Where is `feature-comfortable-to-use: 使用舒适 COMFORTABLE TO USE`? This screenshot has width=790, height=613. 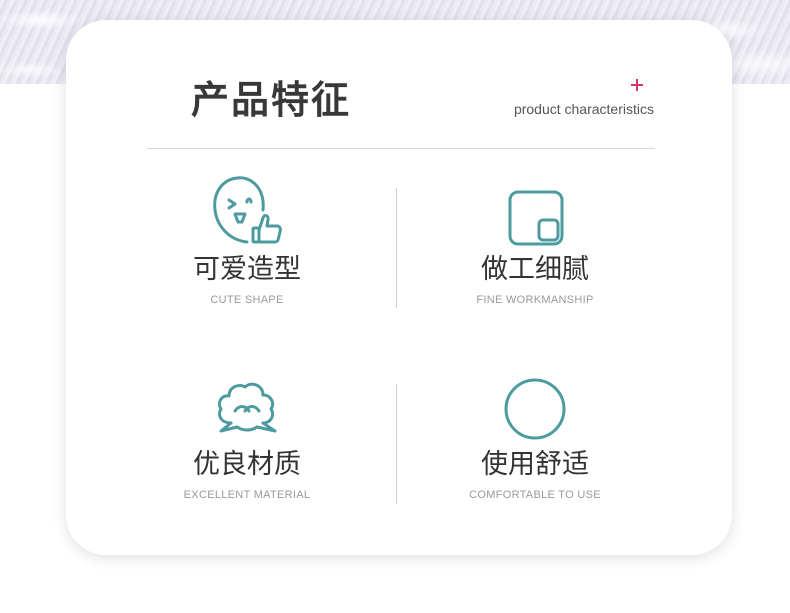
feature-comfortable-to-use: 使用舒适 COMFORTABLE TO USE is located at coordinates (535, 433).